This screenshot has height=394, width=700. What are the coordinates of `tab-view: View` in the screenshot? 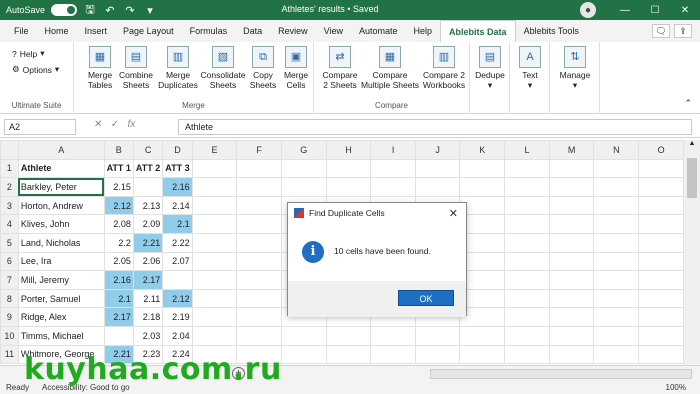 It's located at (333, 31).